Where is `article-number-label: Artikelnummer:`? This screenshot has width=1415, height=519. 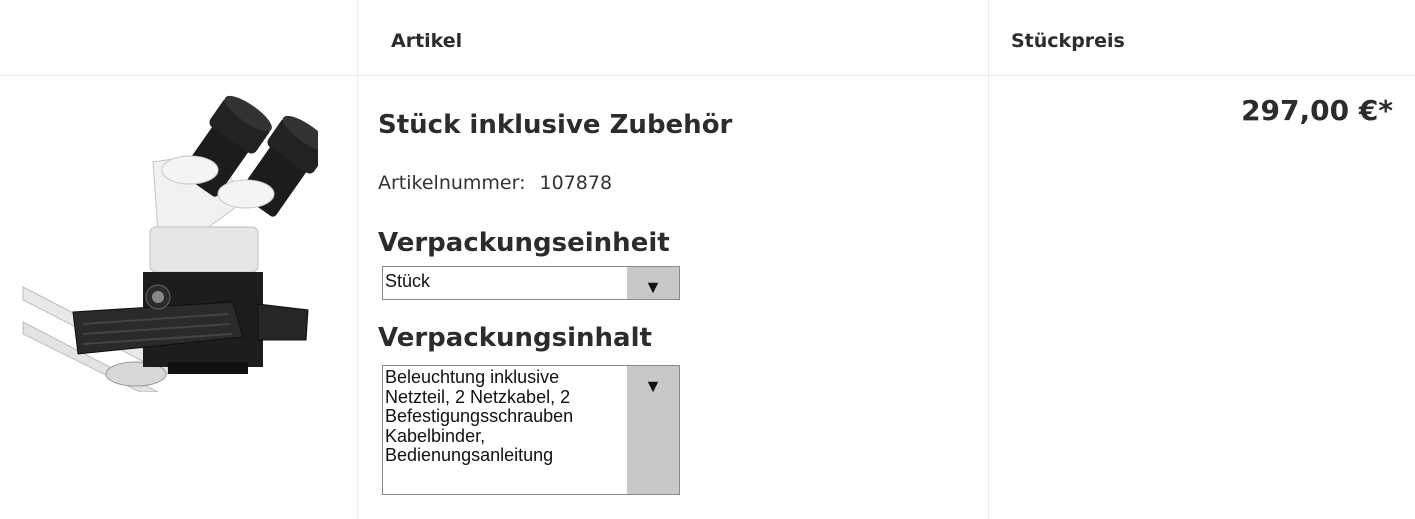 article-number-label: Artikelnummer: is located at coordinates (452, 183).